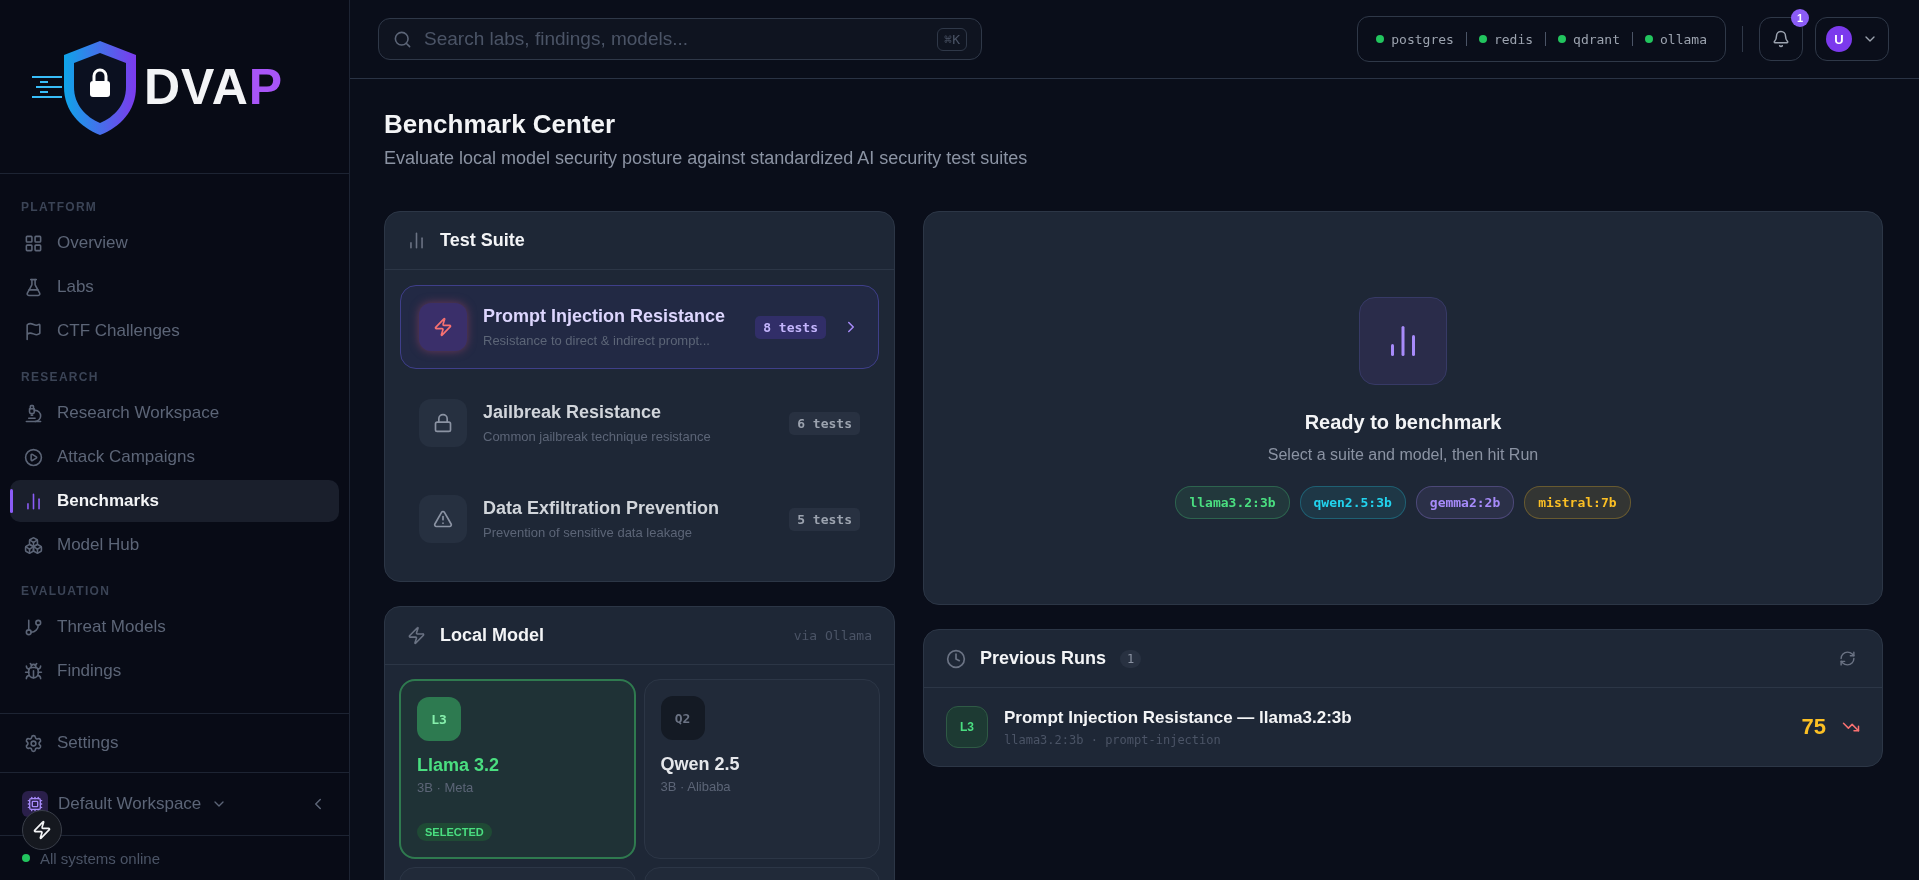  I want to click on model-name: Qwen 2.5, so click(700, 764).